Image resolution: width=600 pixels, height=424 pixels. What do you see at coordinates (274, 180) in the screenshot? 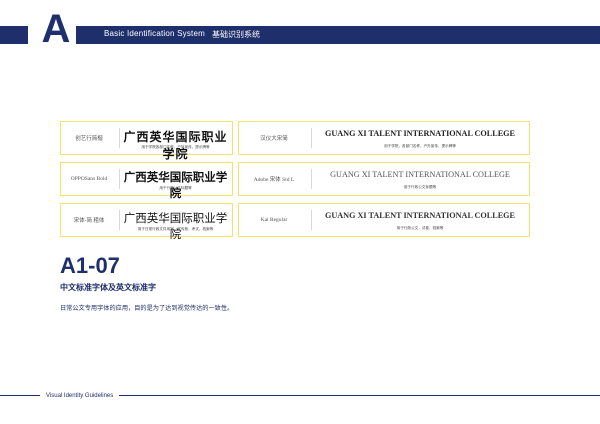
I see `font-name: Adobe 宋体 Std L` at bounding box center [274, 180].